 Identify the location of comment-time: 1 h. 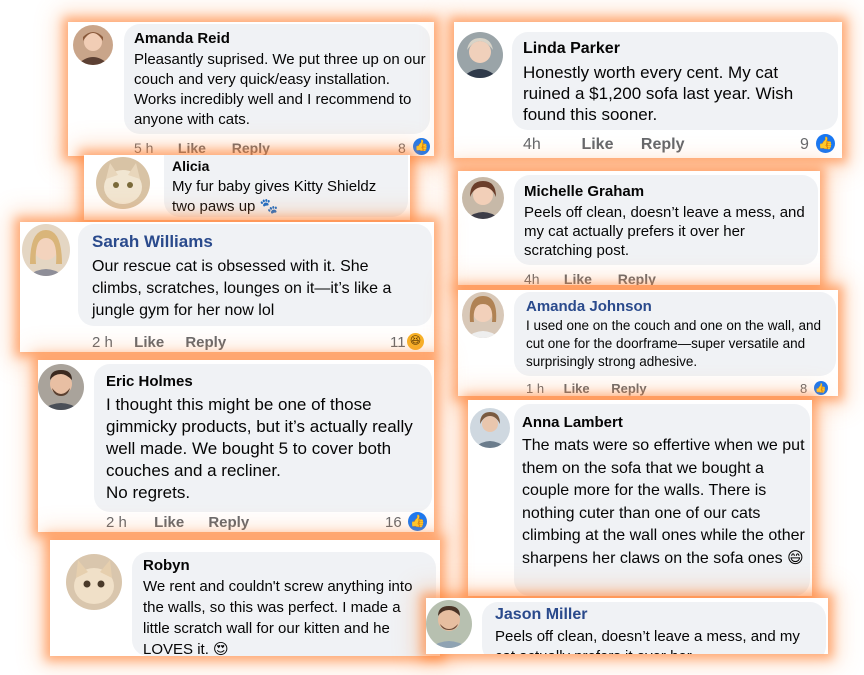
(535, 388).